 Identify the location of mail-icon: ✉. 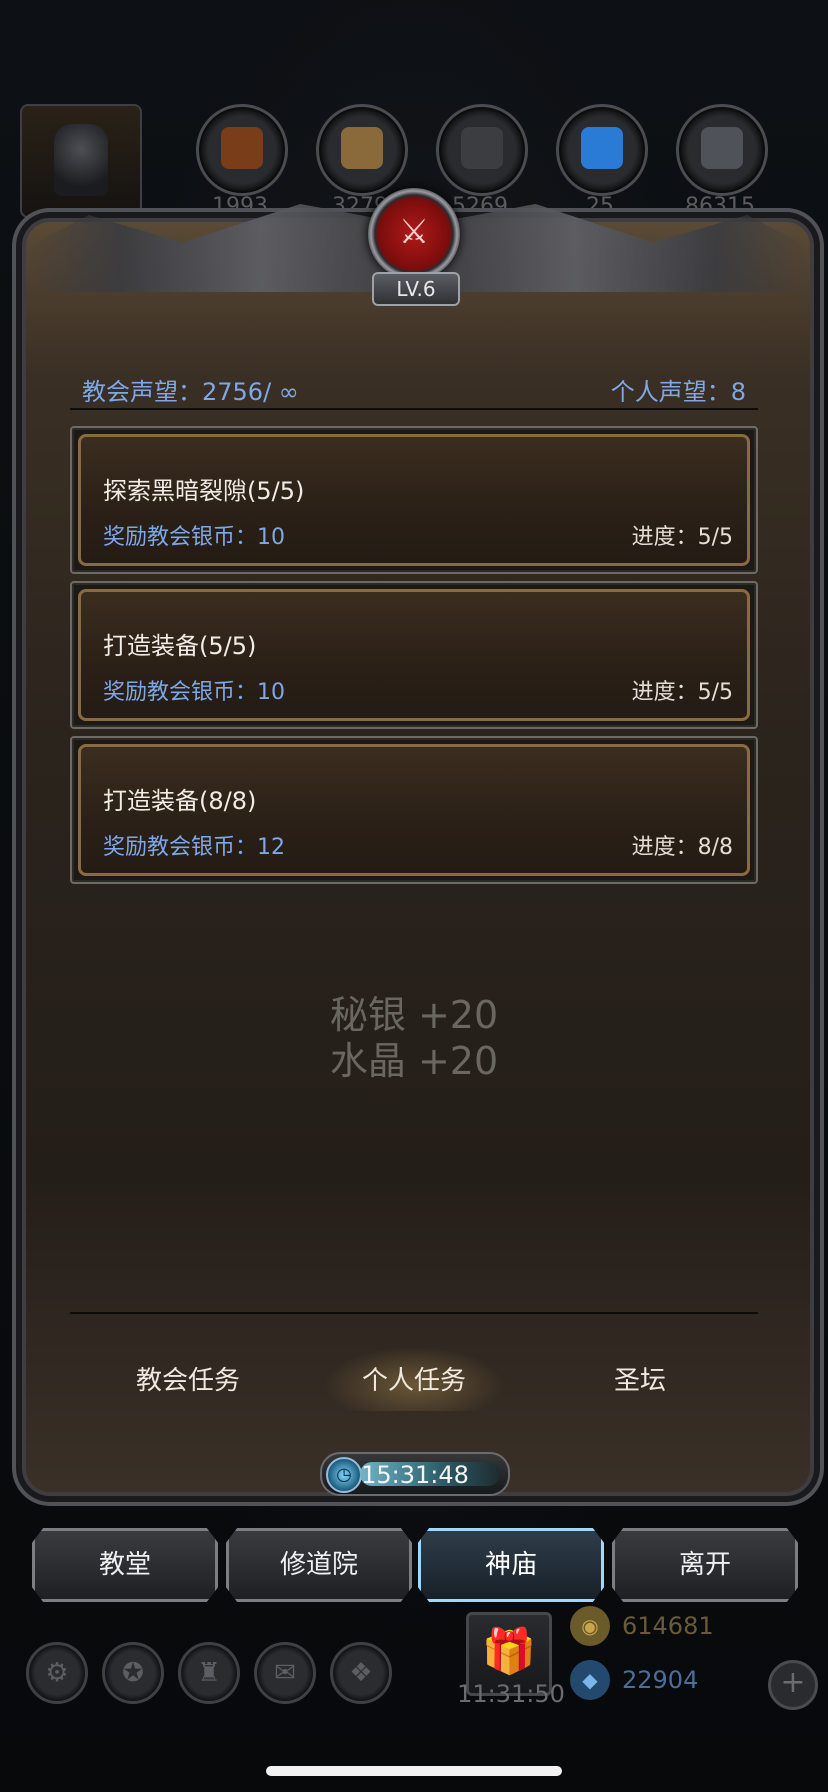
(285, 1673).